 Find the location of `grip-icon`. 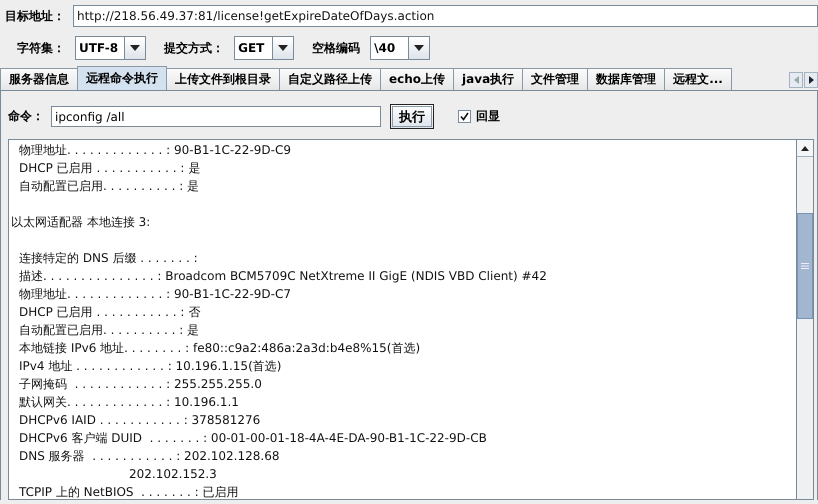

grip-icon is located at coordinates (805, 266).